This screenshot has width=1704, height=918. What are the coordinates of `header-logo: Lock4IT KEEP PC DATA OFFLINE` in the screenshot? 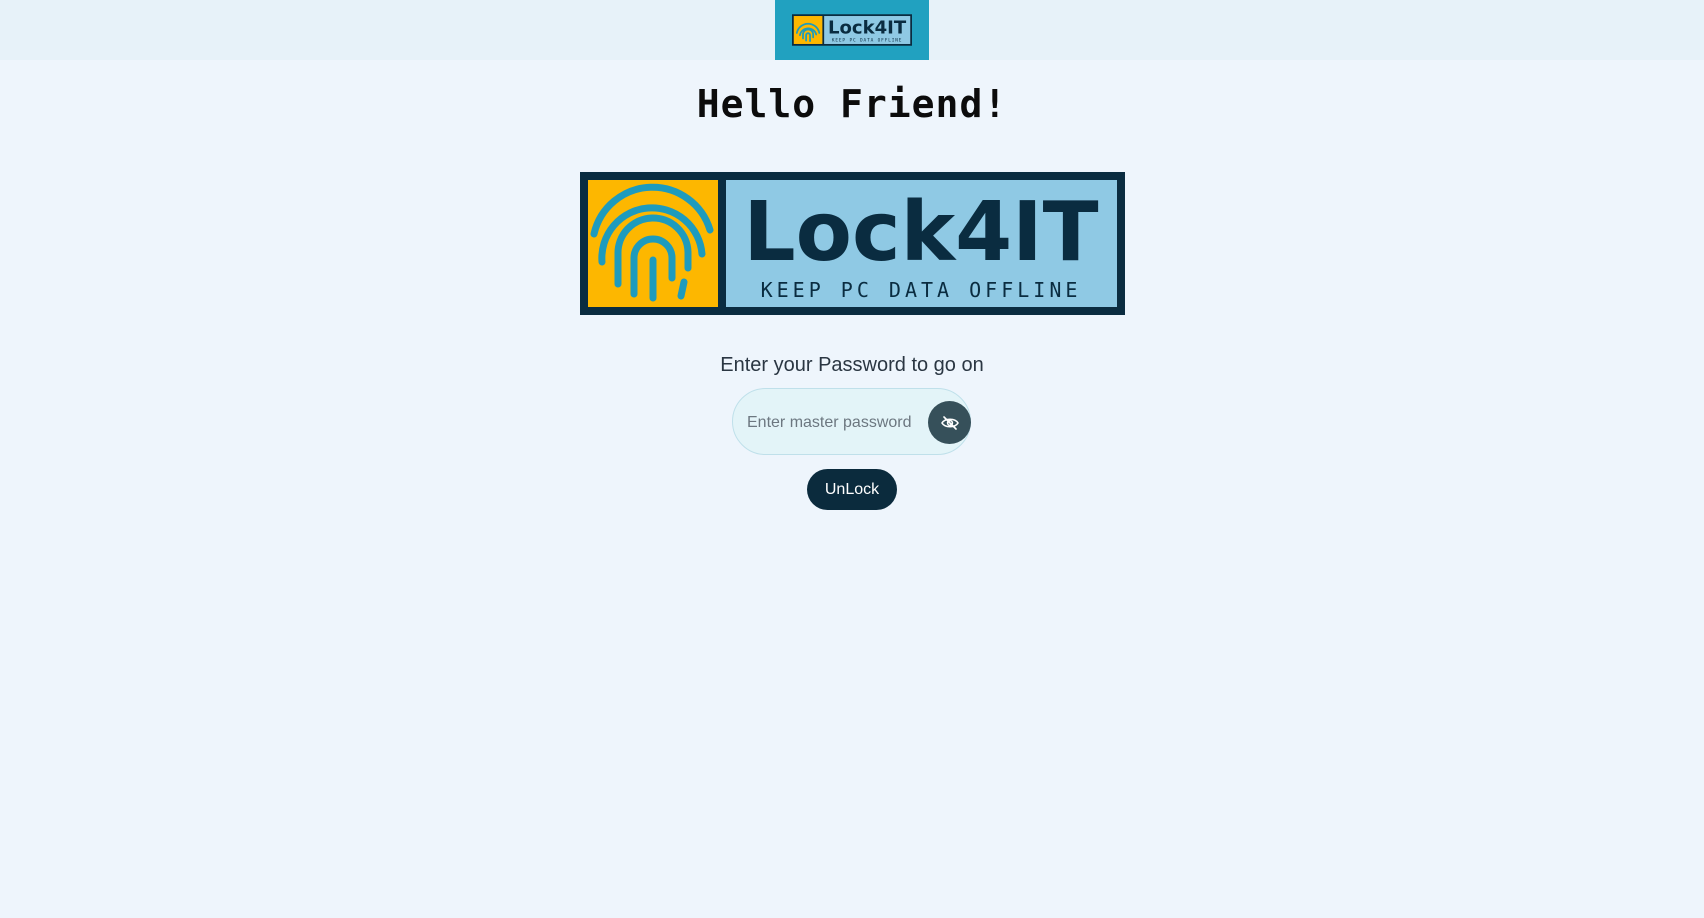 It's located at (852, 30).